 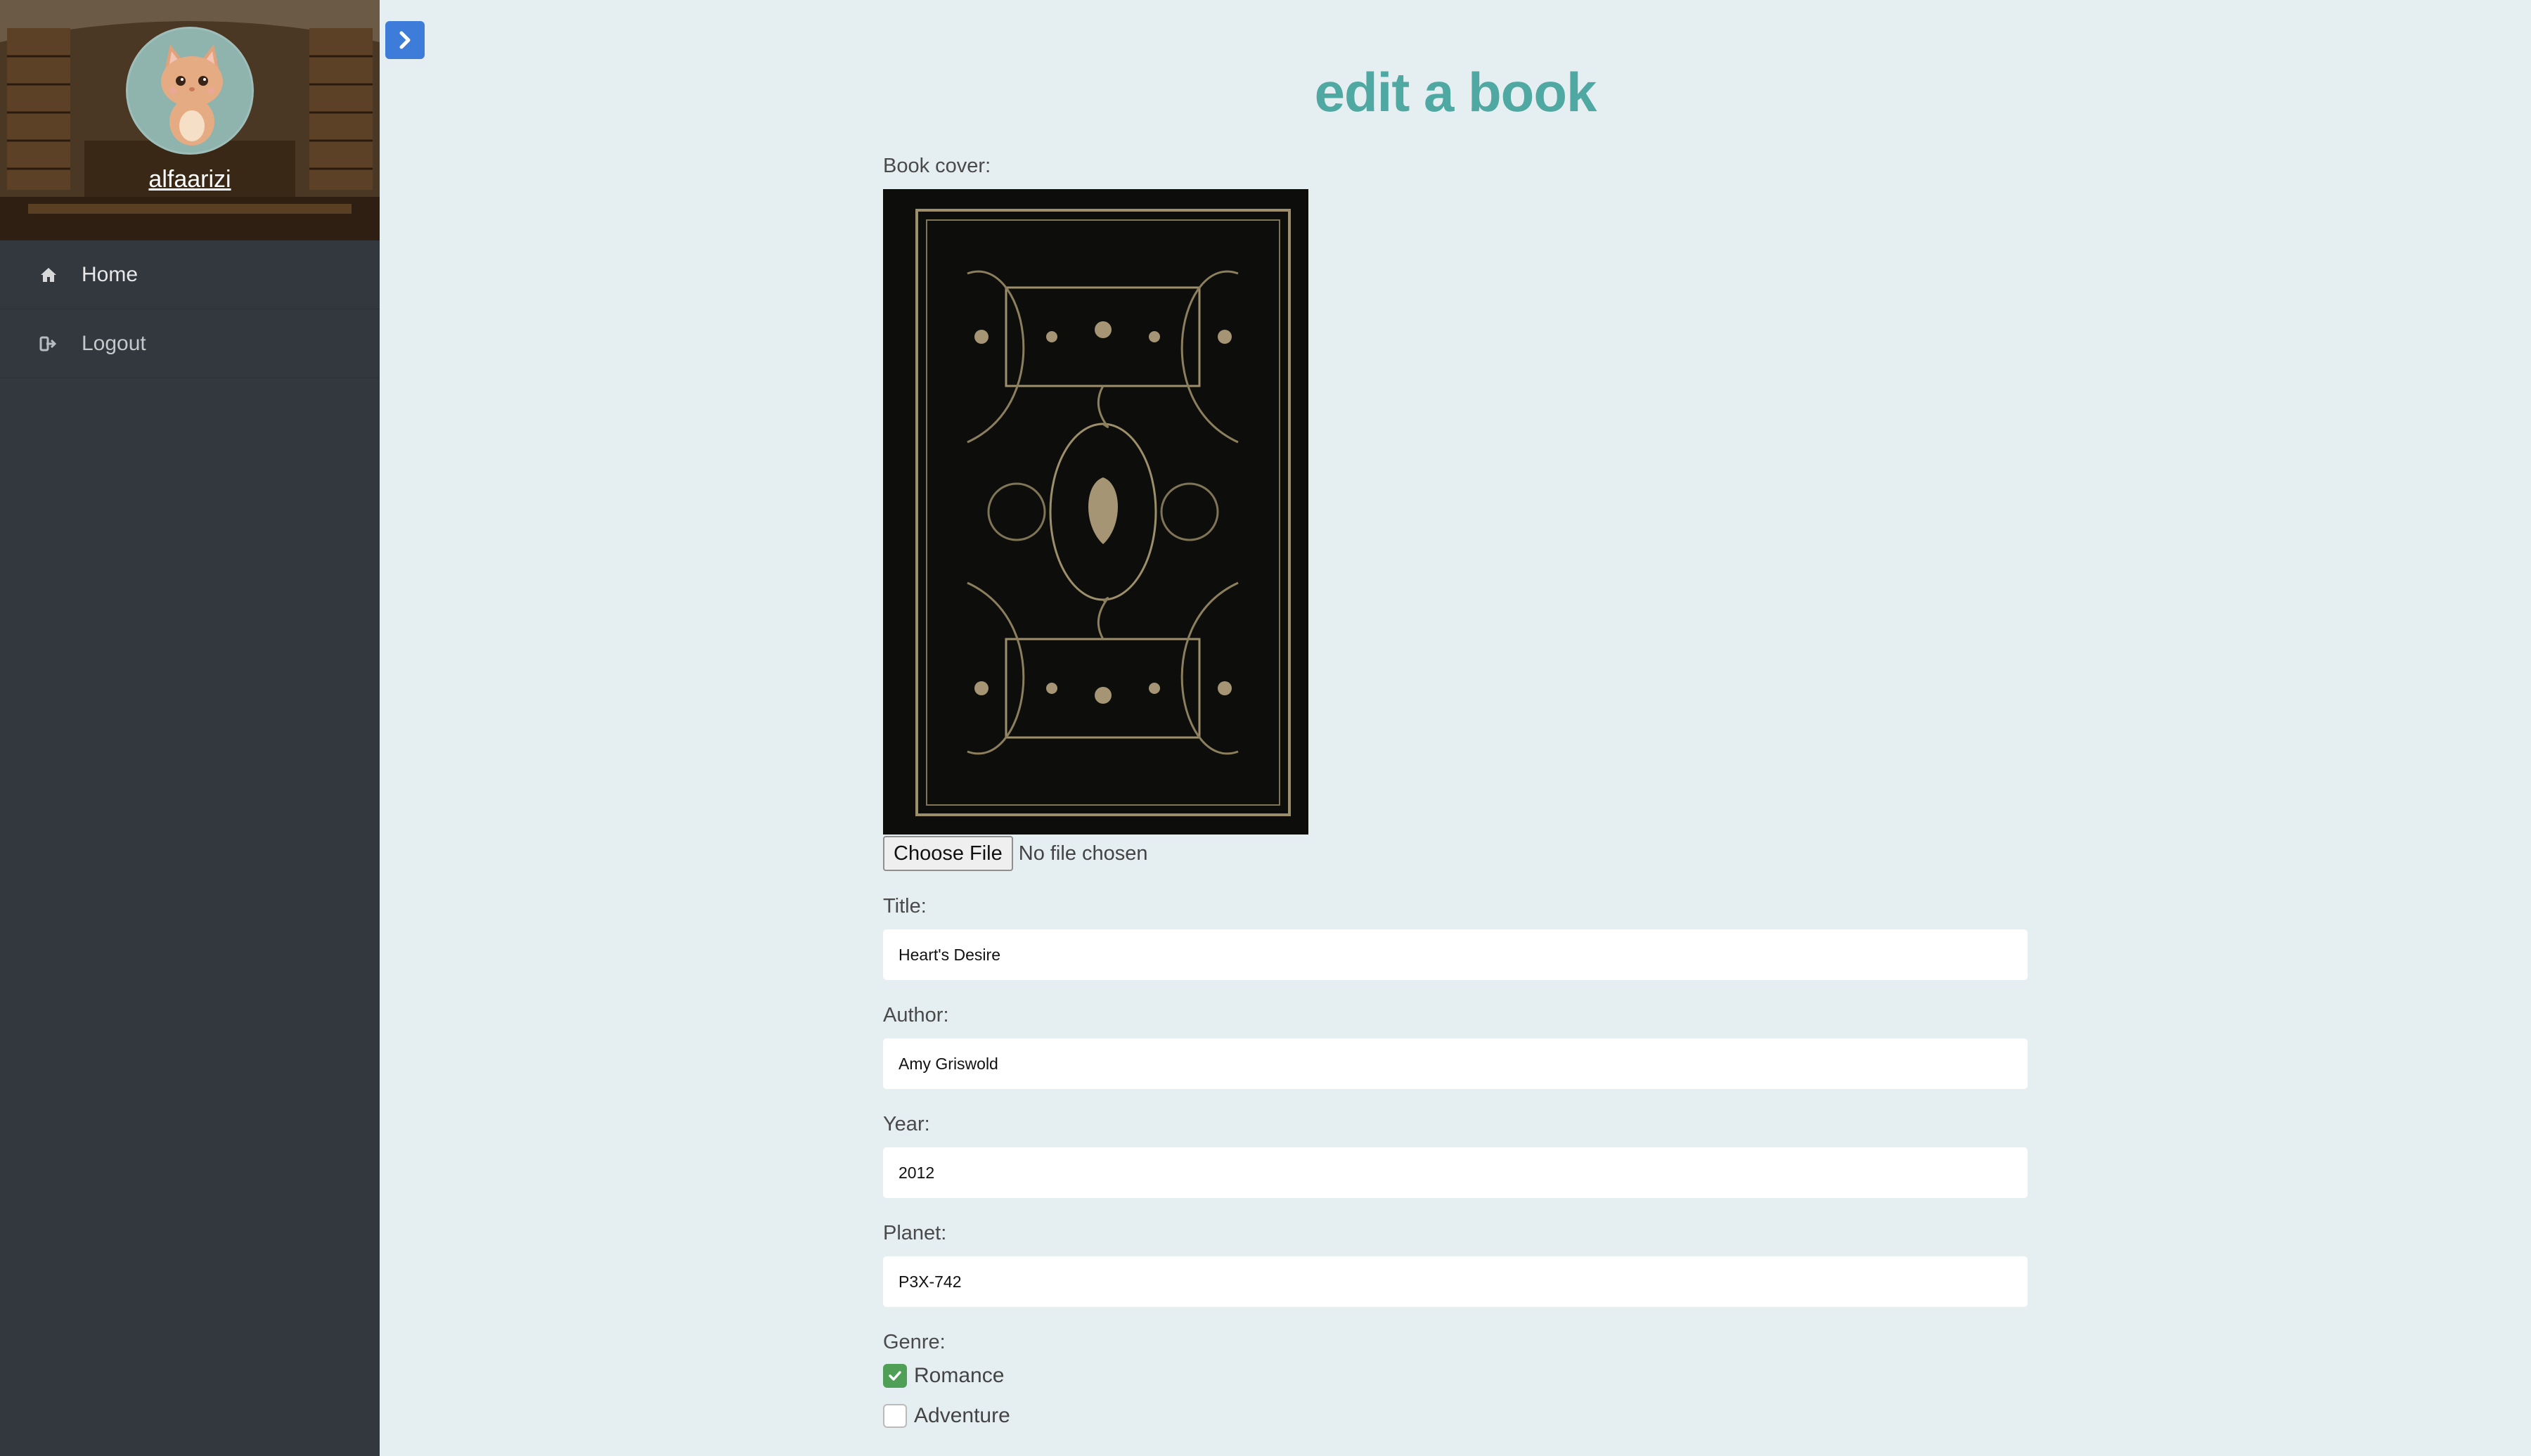 What do you see at coordinates (1455, 1375) in the screenshot?
I see `genre-option-romance: Romance` at bounding box center [1455, 1375].